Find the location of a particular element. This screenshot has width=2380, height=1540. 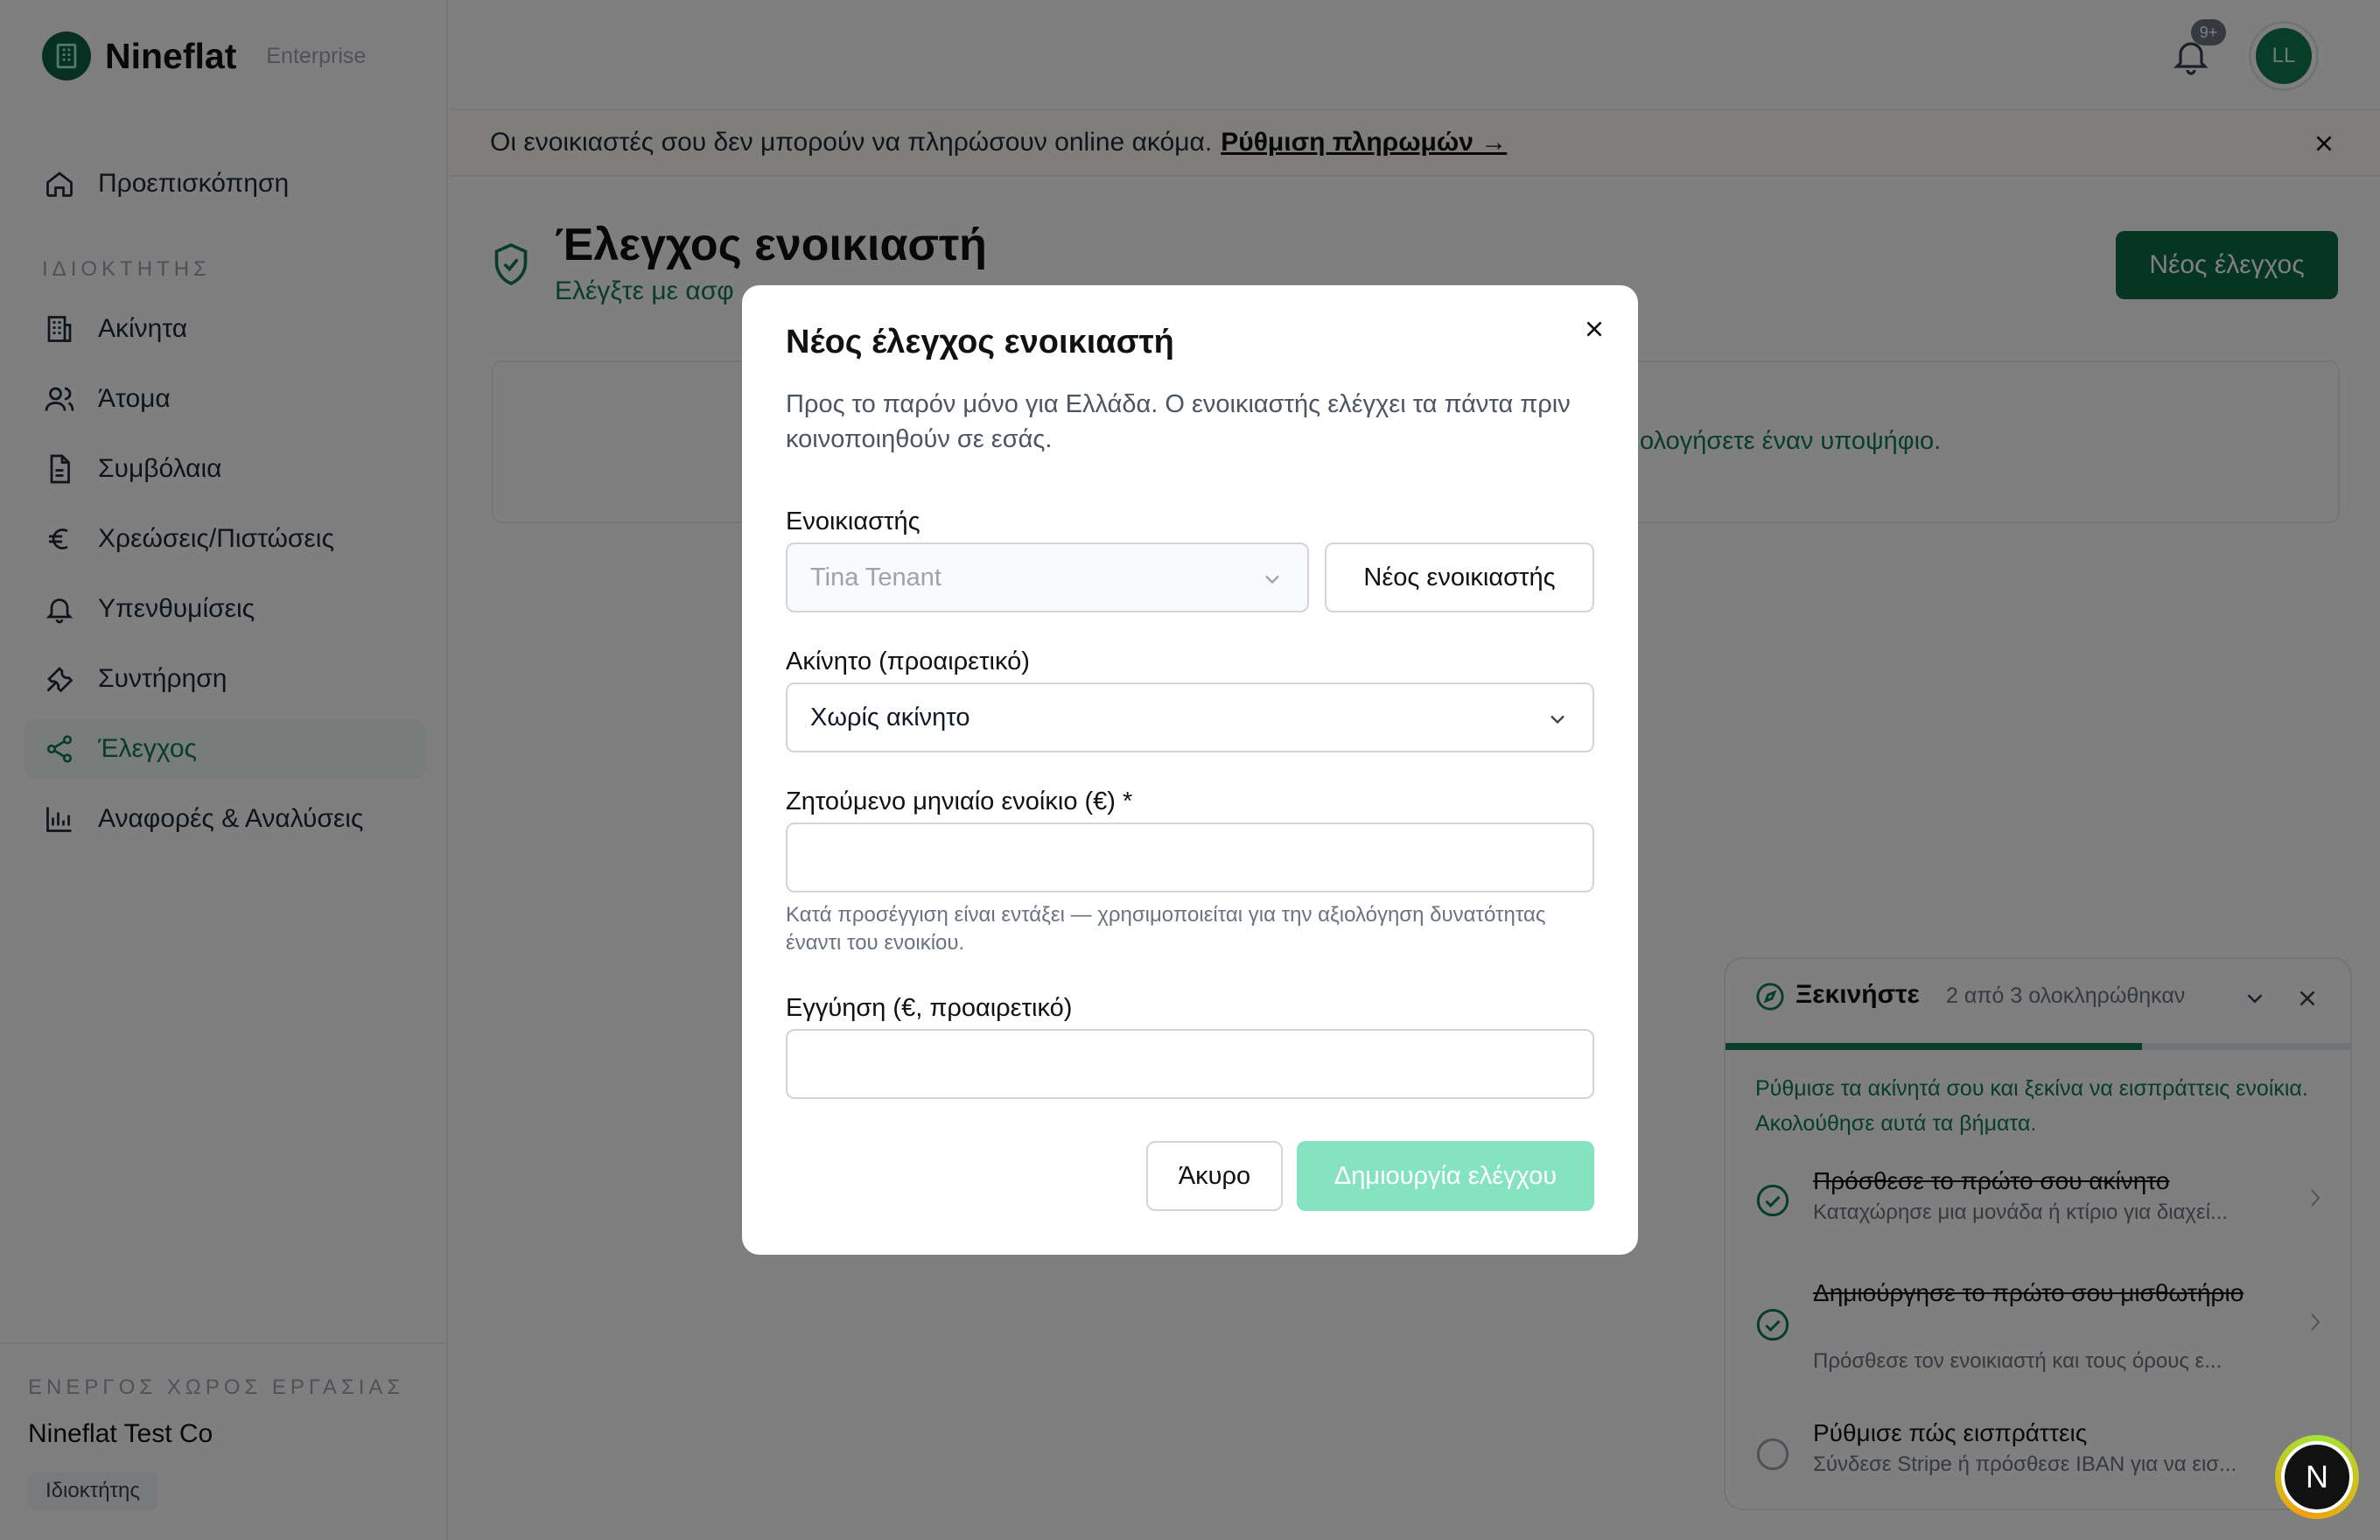

close-icon is located at coordinates (1594, 329).